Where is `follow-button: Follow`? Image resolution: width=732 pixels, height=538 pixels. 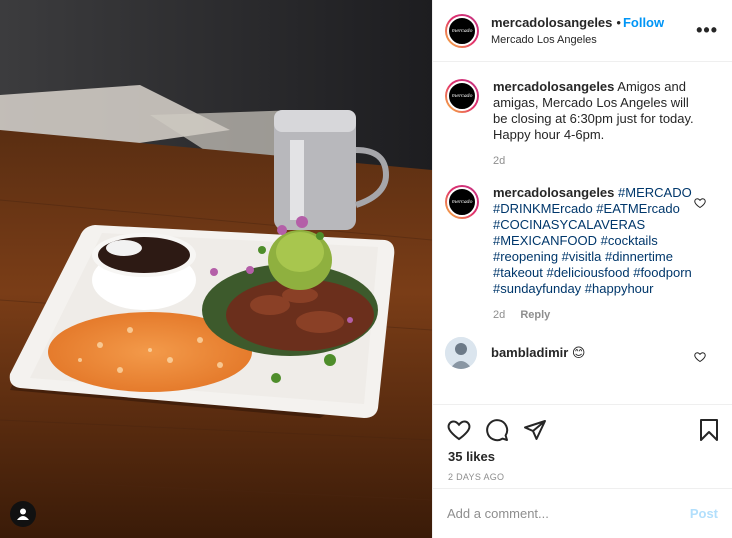 follow-button: Follow is located at coordinates (643, 22).